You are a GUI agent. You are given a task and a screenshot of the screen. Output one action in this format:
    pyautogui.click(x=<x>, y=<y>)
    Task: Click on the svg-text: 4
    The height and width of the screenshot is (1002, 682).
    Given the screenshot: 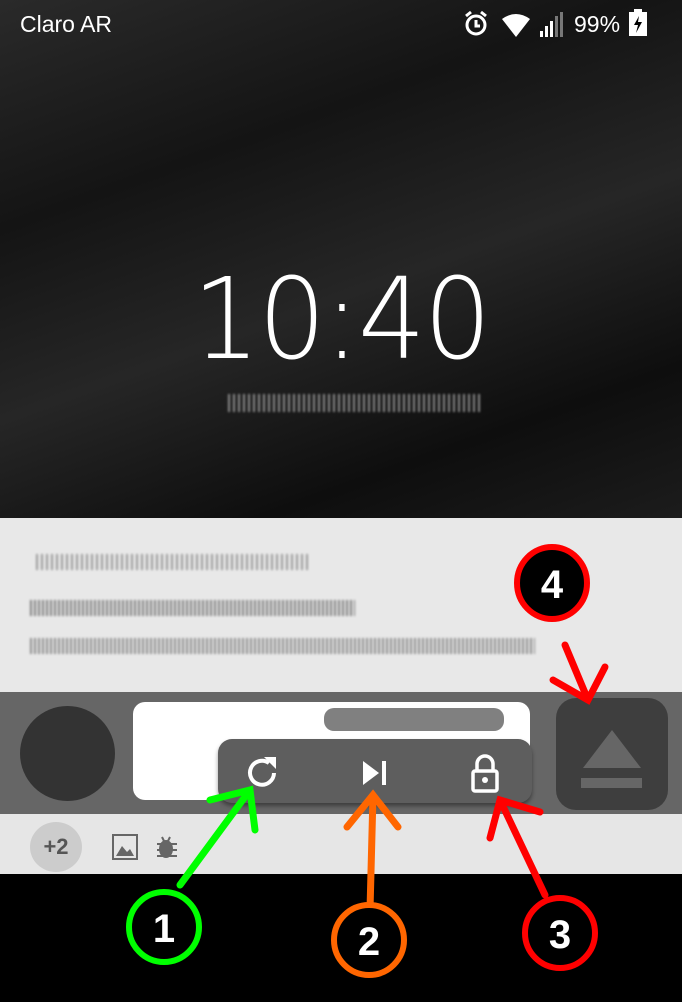 What is the action you would take?
    pyautogui.click(x=552, y=585)
    